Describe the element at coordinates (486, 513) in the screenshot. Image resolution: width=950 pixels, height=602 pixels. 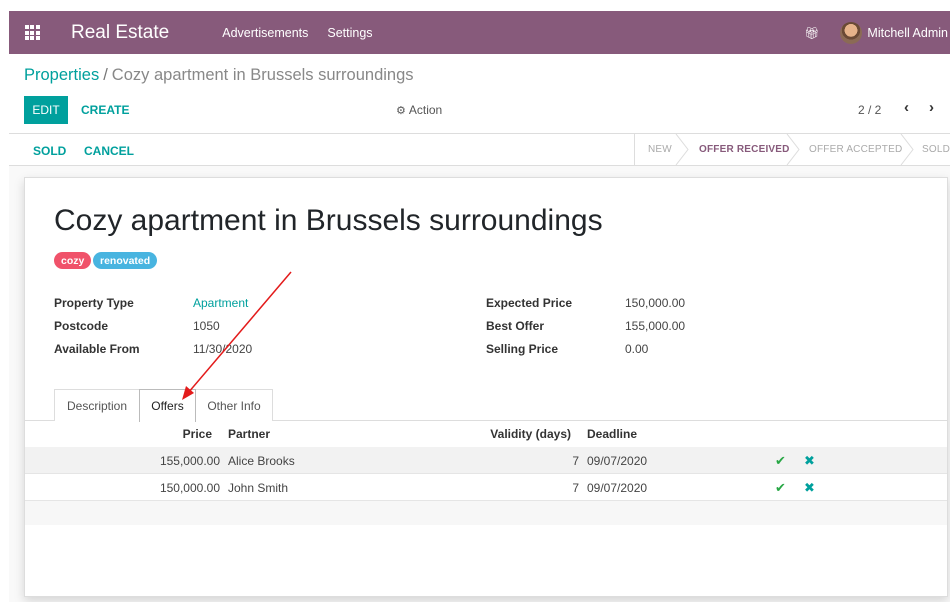
I see `table-row-empty` at that location.